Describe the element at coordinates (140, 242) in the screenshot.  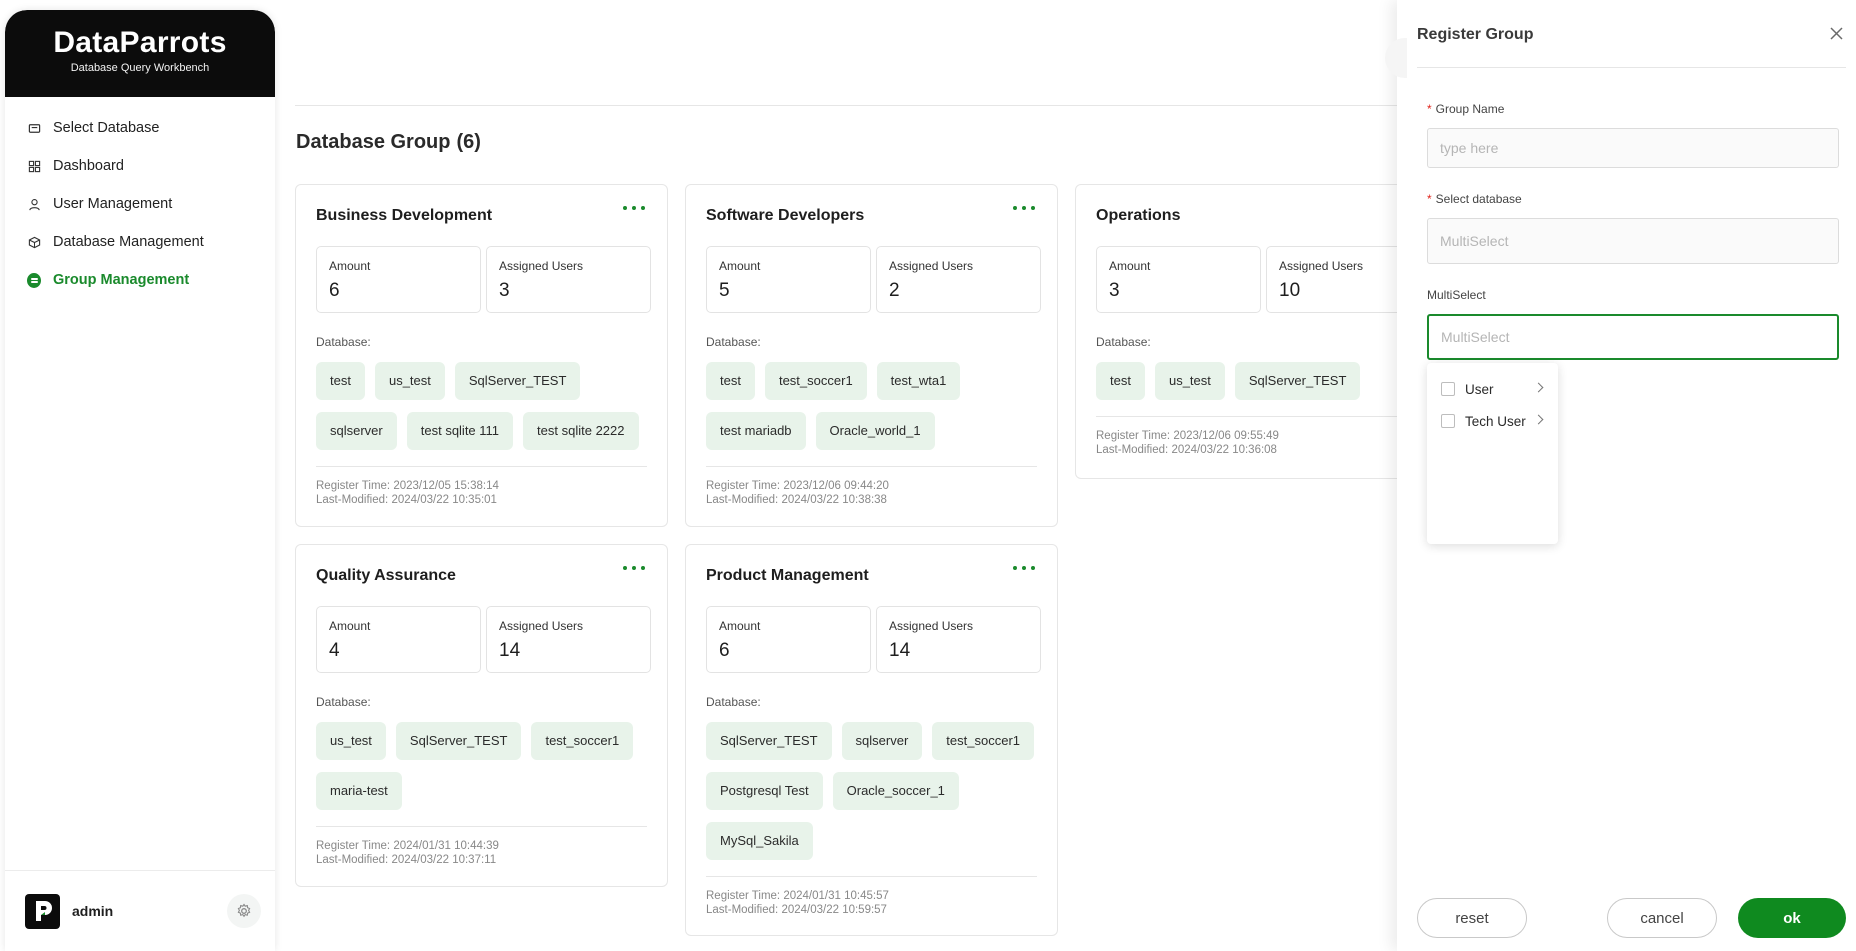
I see `sidebar-item-database-management: Database Management` at that location.